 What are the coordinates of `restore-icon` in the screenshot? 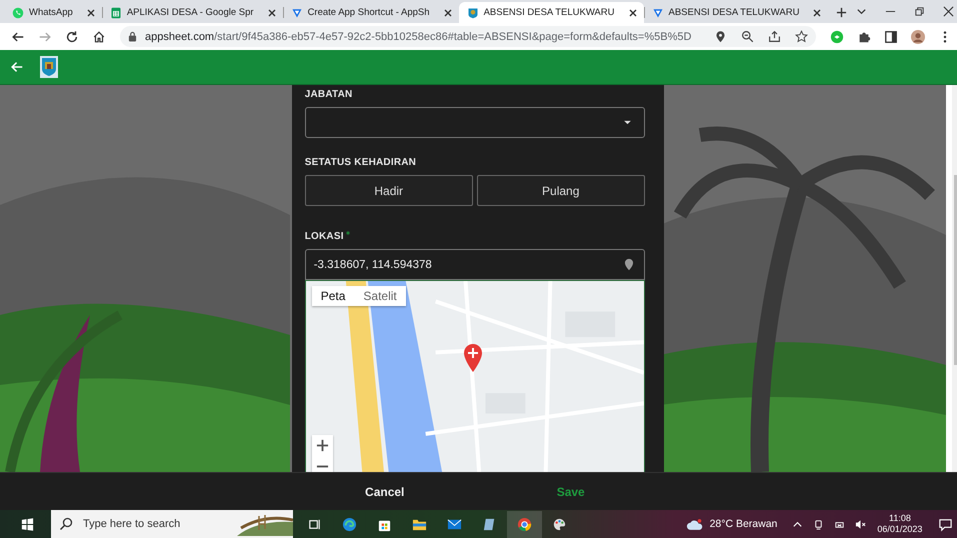 It's located at (920, 11).